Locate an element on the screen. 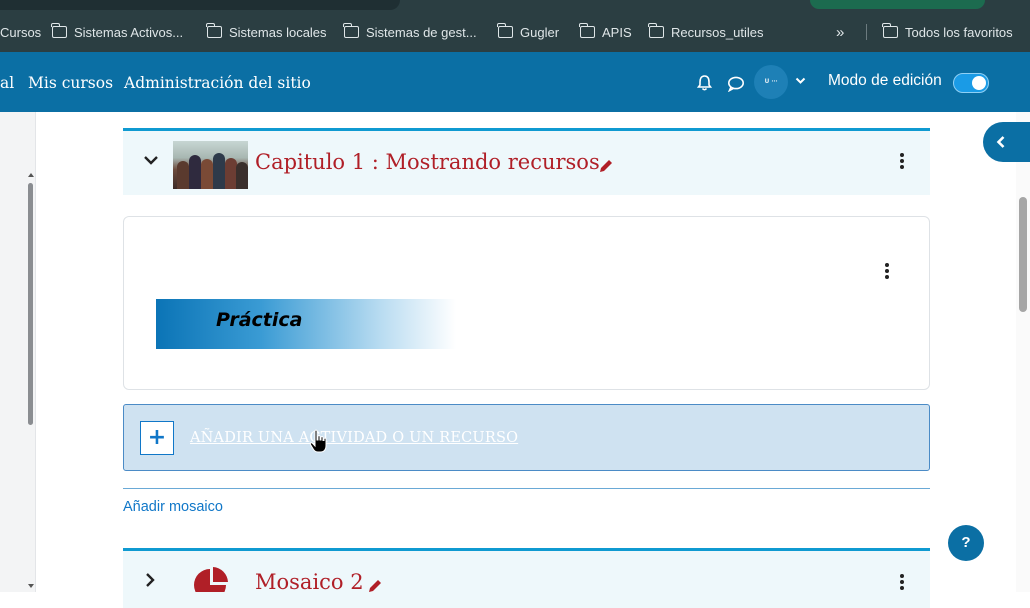 The image size is (1030, 608). bookmark-recursos-utiles: Recursos_utiles is located at coordinates (706, 32).